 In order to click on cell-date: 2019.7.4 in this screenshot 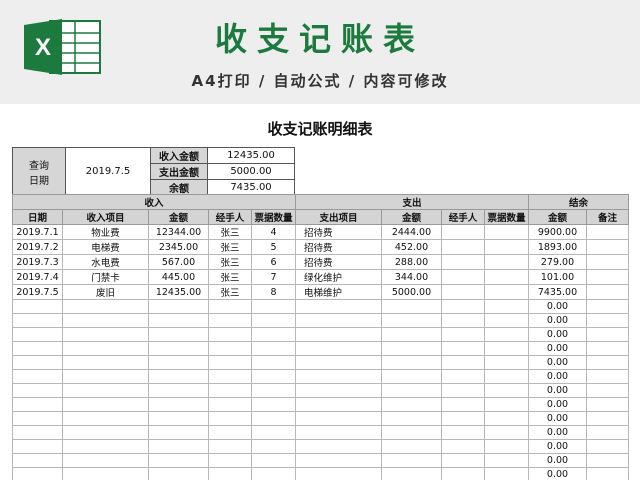, I will do `click(37, 277)`.